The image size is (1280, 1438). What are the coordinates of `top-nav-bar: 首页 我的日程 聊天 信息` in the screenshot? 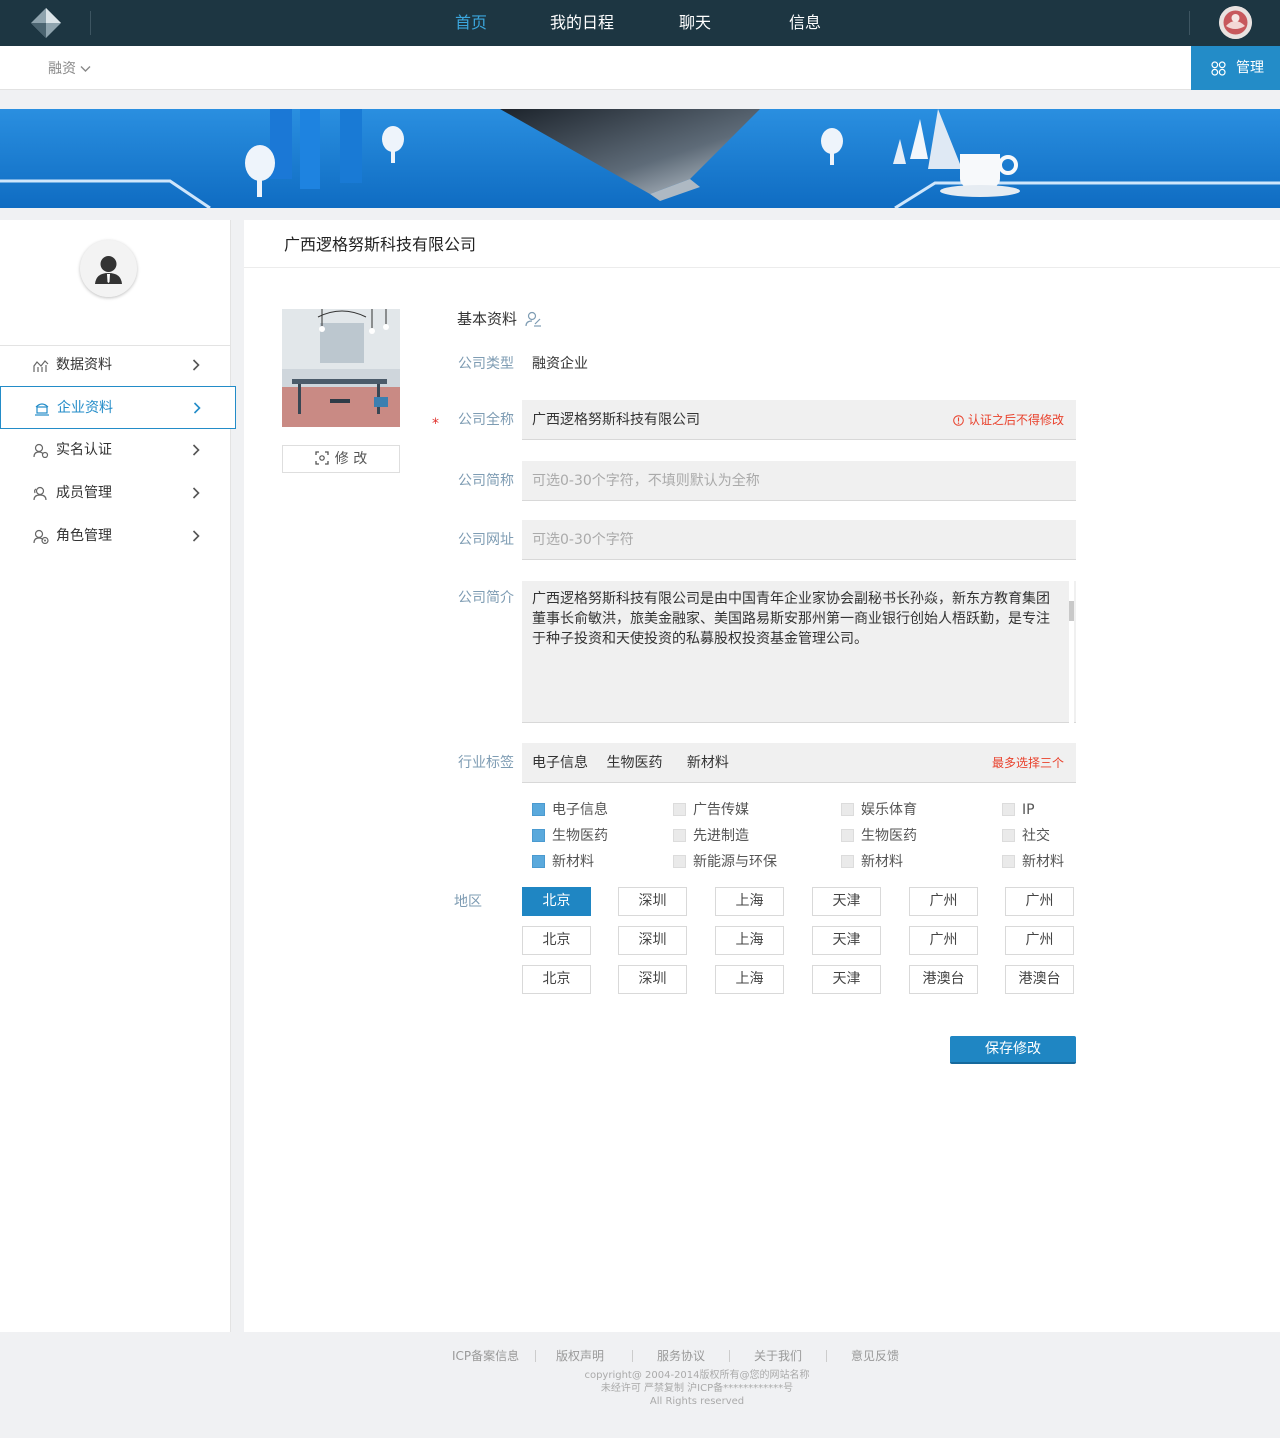 It's located at (640, 23).